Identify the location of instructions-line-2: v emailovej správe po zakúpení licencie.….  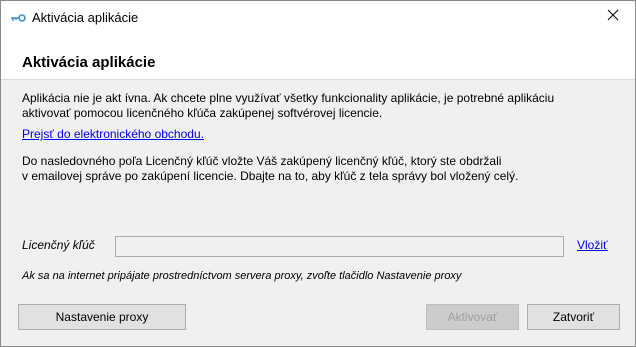
(270, 176).